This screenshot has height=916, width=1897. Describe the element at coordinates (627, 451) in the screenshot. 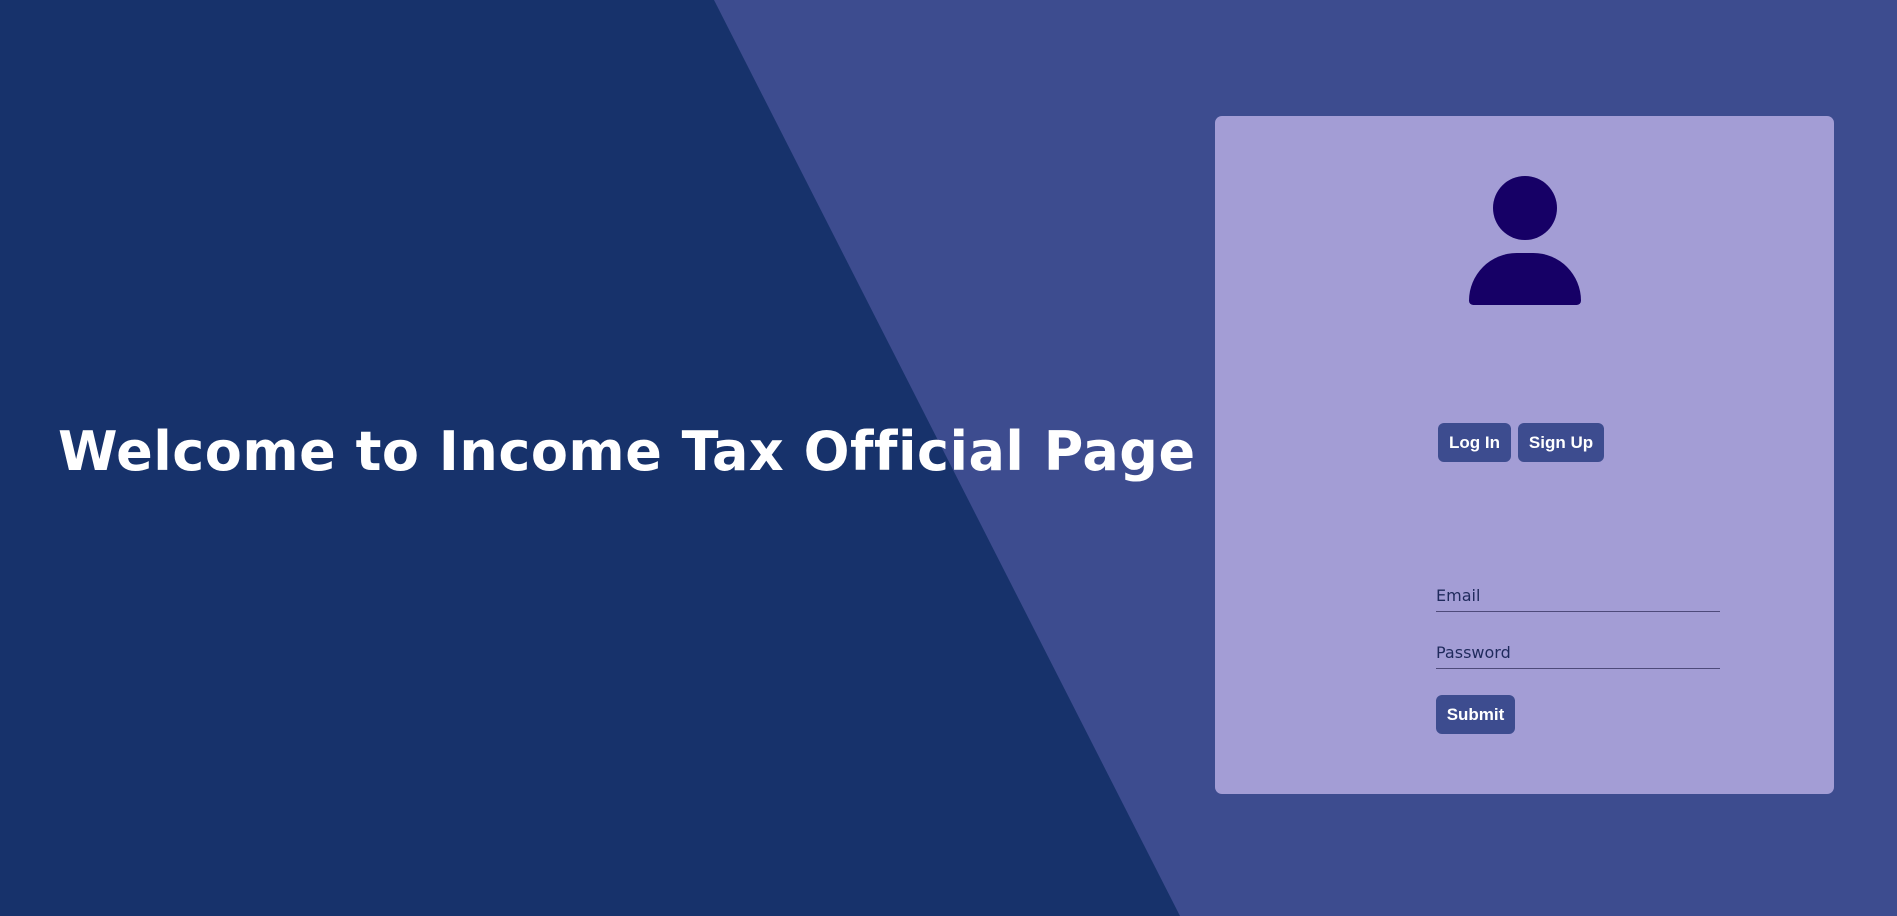

I see `page-title: Welcome to Income Tax Official Page` at that location.